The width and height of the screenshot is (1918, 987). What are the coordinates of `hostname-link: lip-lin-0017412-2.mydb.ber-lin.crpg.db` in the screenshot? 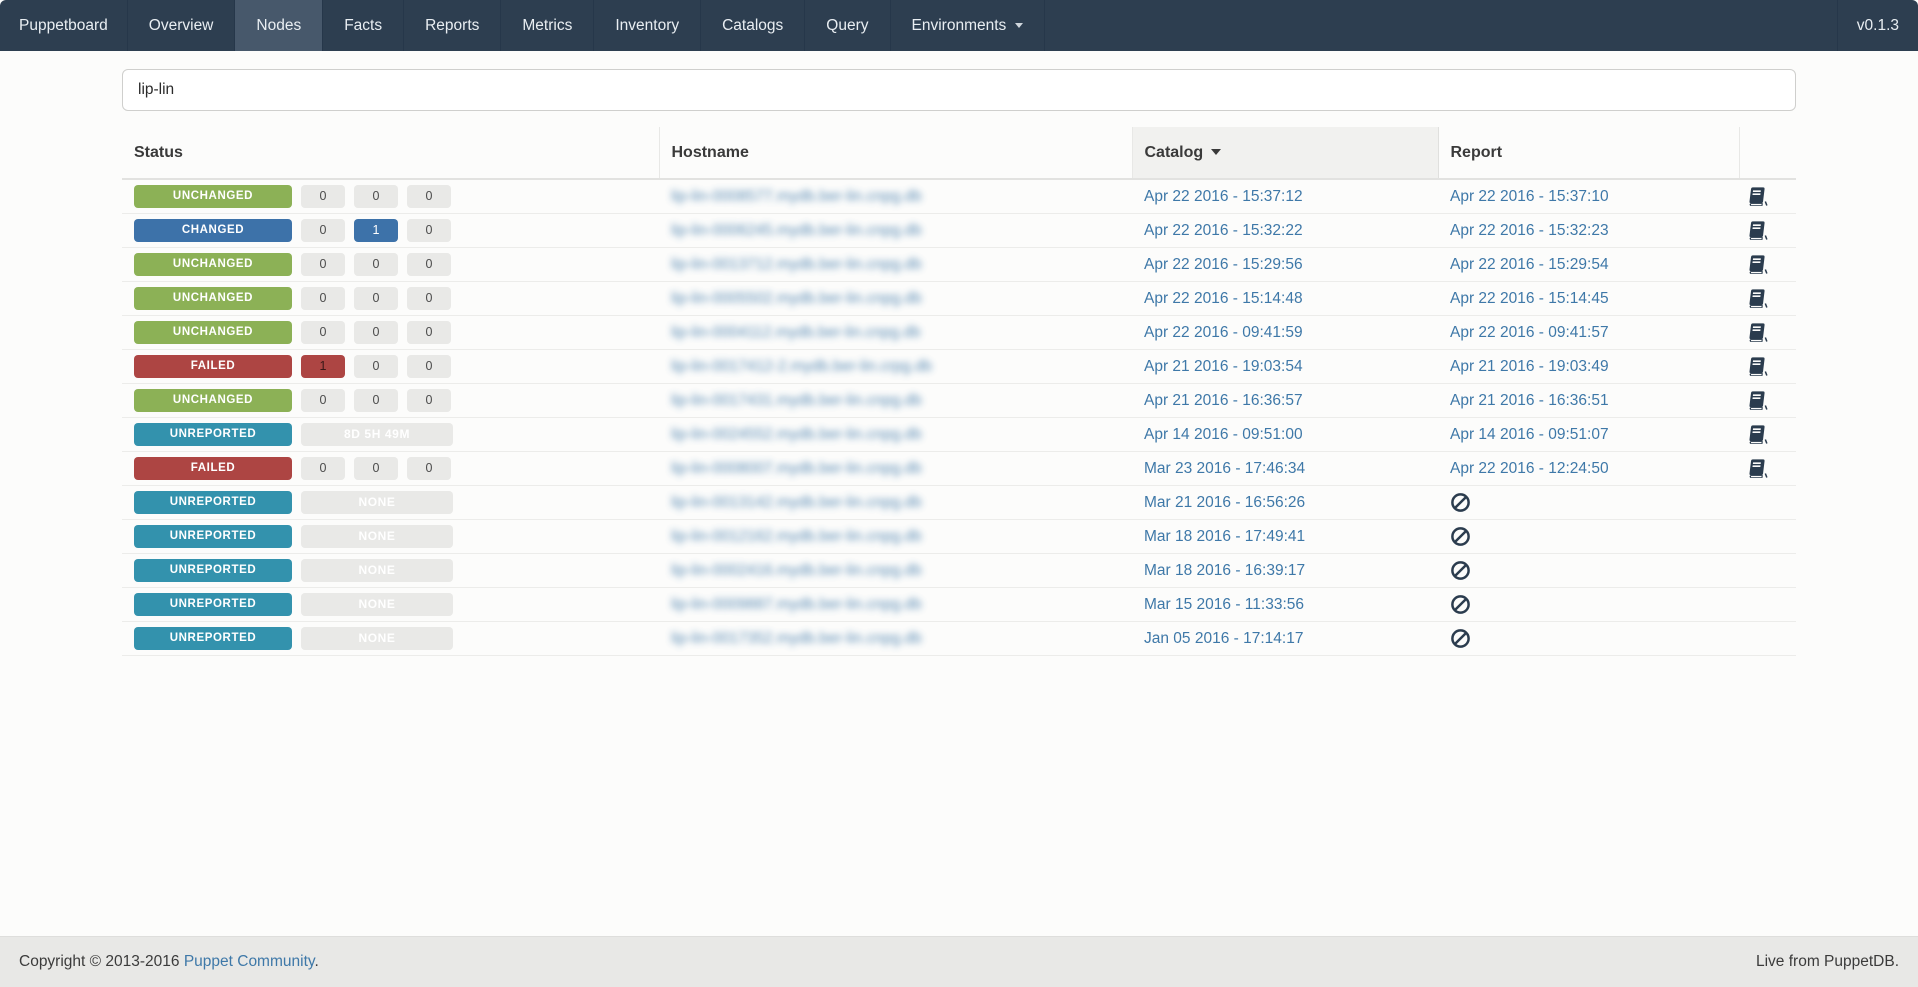 It's located at (801, 366).